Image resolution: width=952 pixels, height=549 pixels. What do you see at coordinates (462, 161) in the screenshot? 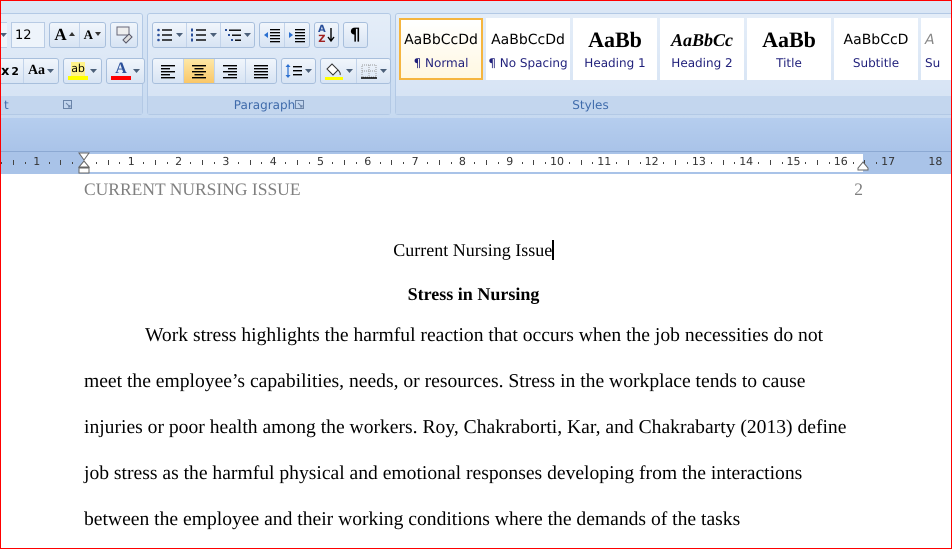
I see `ruler-number: 8` at bounding box center [462, 161].